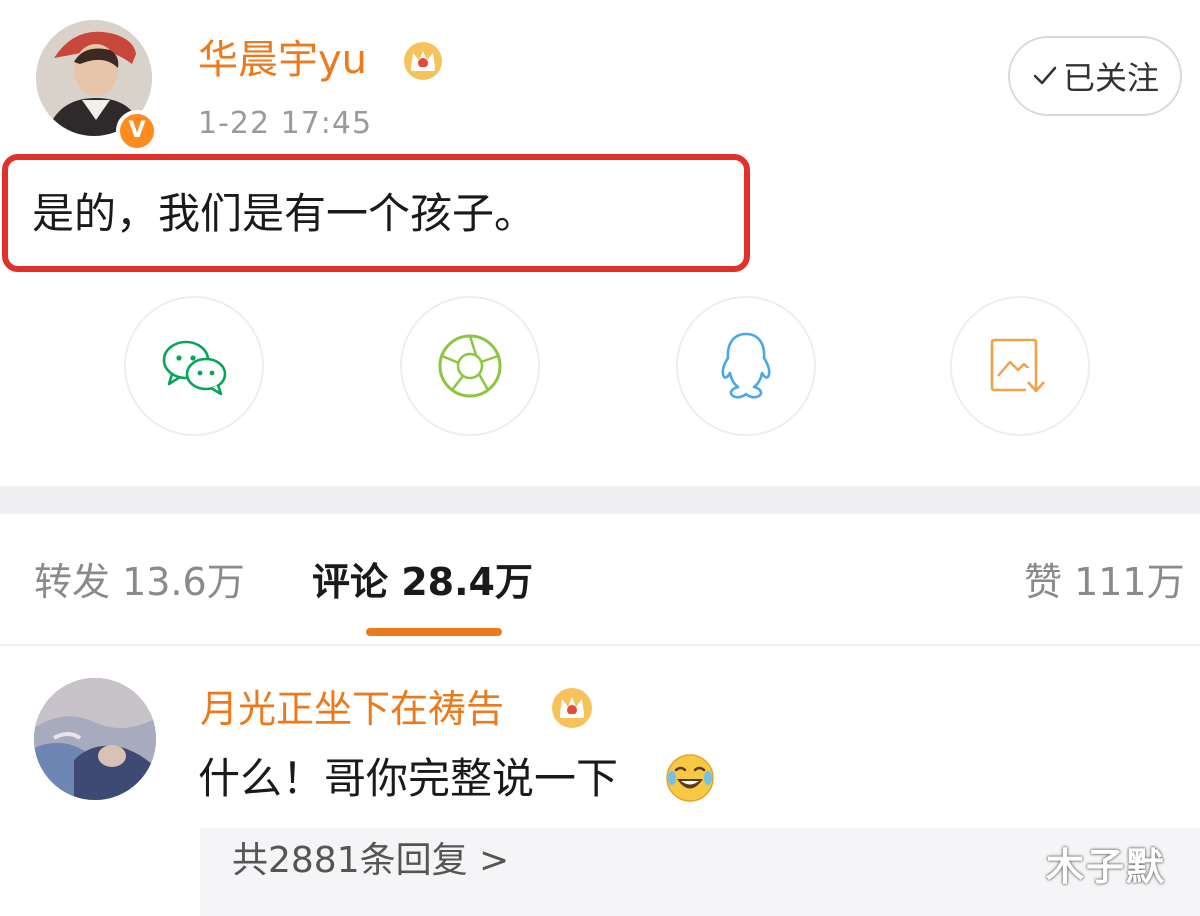  Describe the element at coordinates (95, 739) in the screenshot. I see `commenter-avatar` at that location.